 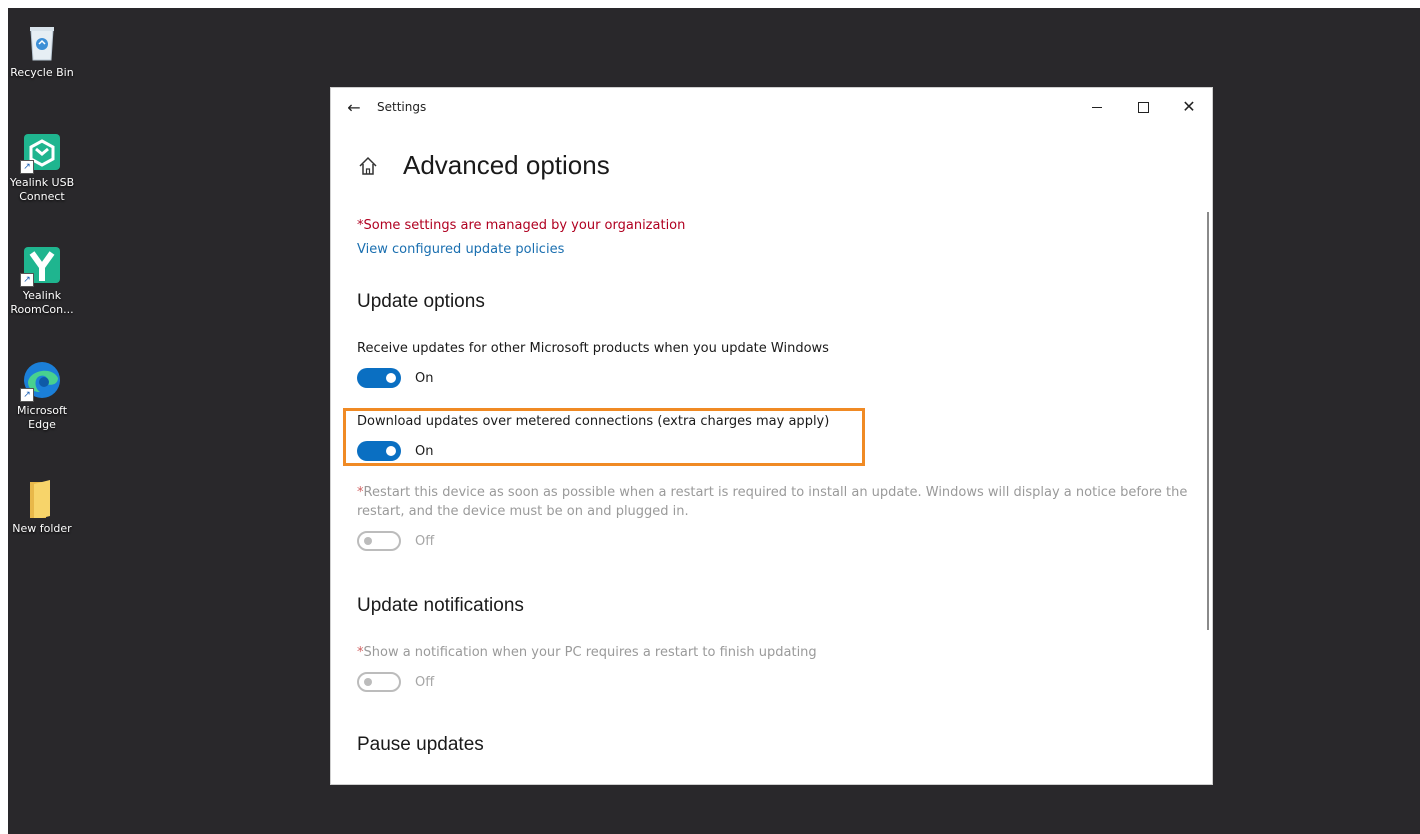 I want to click on minimize-icon, so click(x=1097, y=107).